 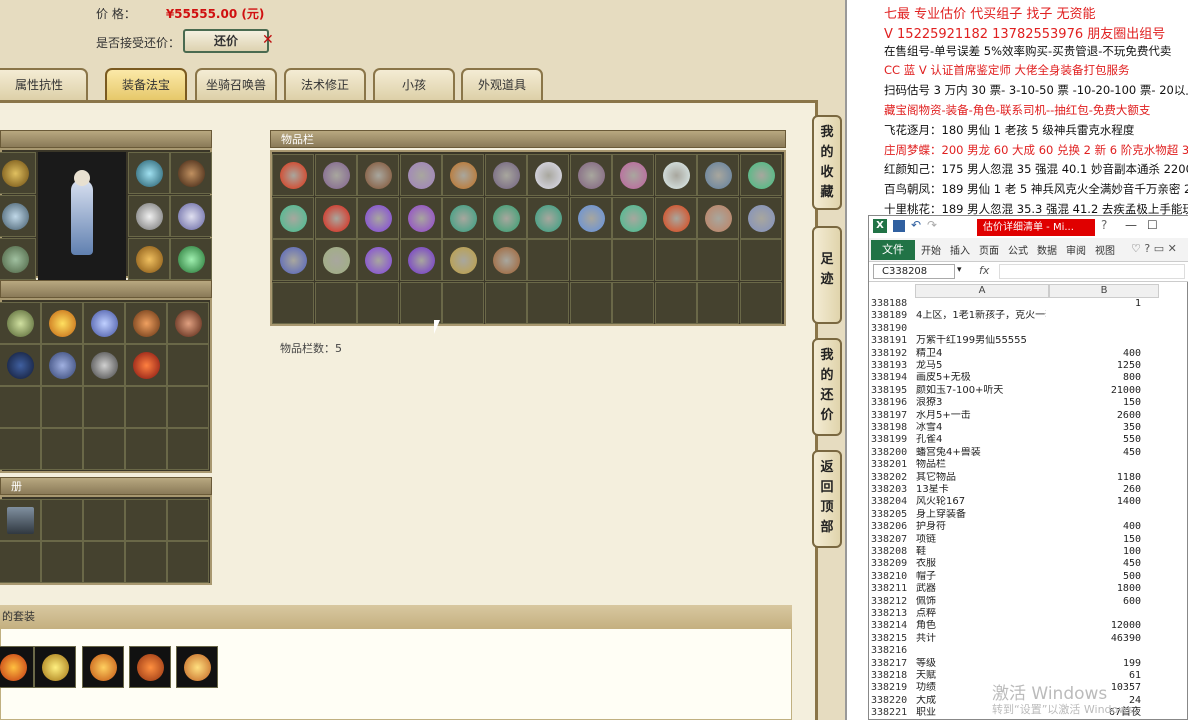 What do you see at coordinates (1095, 502) in the screenshot?
I see `cell-b: 1400` at bounding box center [1095, 502].